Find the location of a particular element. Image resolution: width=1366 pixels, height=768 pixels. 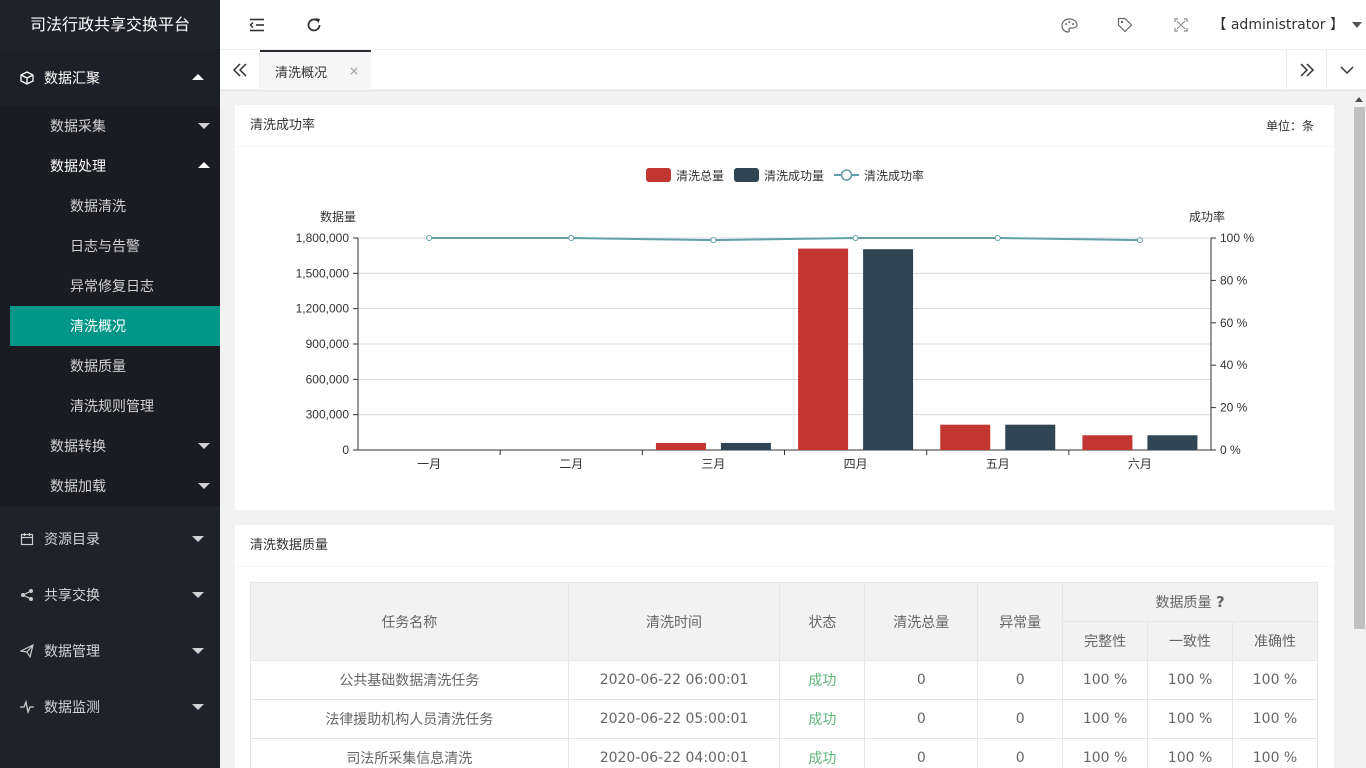

nav-sub-data-collection: 数据采集 is located at coordinates (110, 126).